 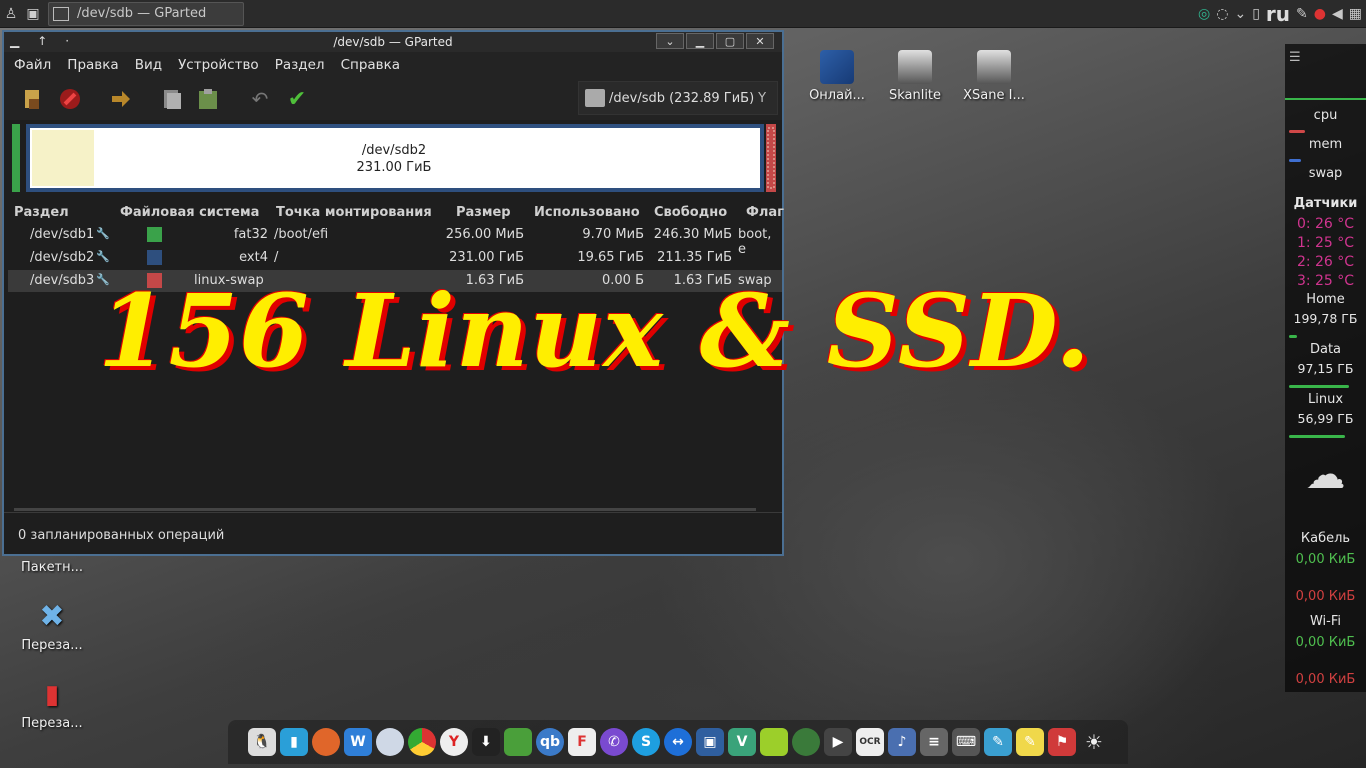 What do you see at coordinates (326, 742) in the screenshot?
I see `firefox-icon` at bounding box center [326, 742].